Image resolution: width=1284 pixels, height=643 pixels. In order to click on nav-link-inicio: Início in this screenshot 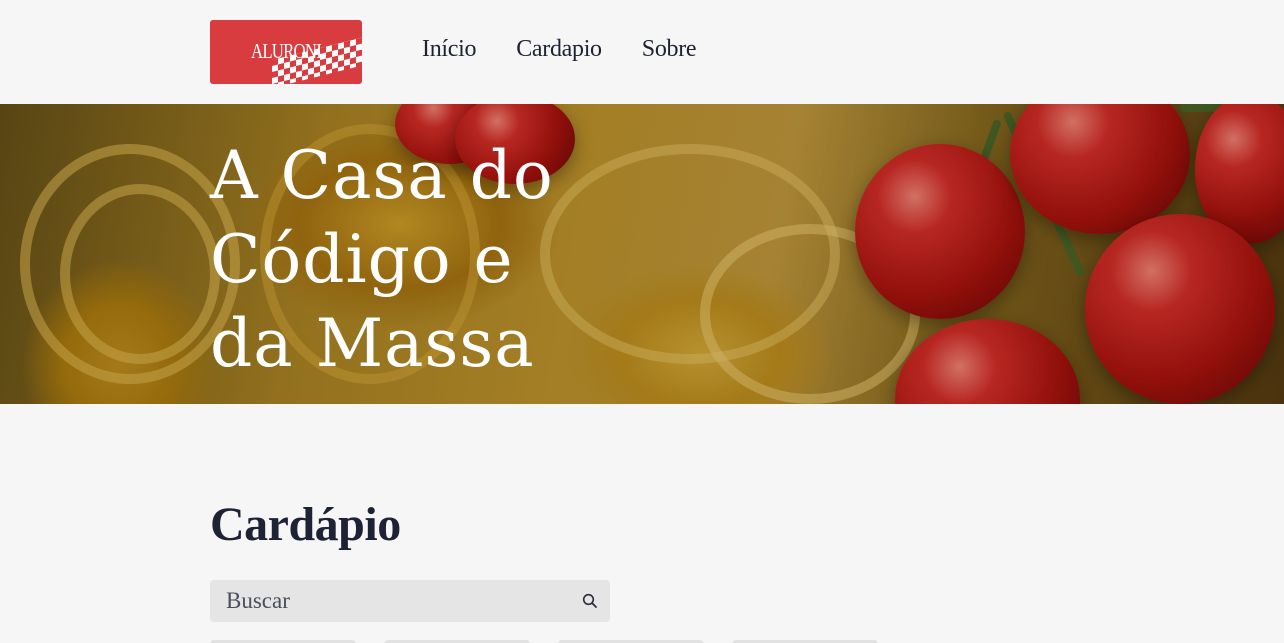, I will do `click(449, 49)`.